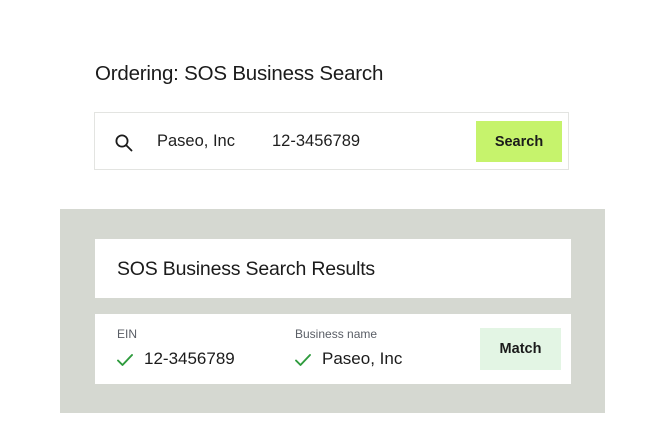 This screenshot has width=665, height=448. I want to click on search-bar: Paseo, Inc 12-3456789 Search, so click(331, 141).